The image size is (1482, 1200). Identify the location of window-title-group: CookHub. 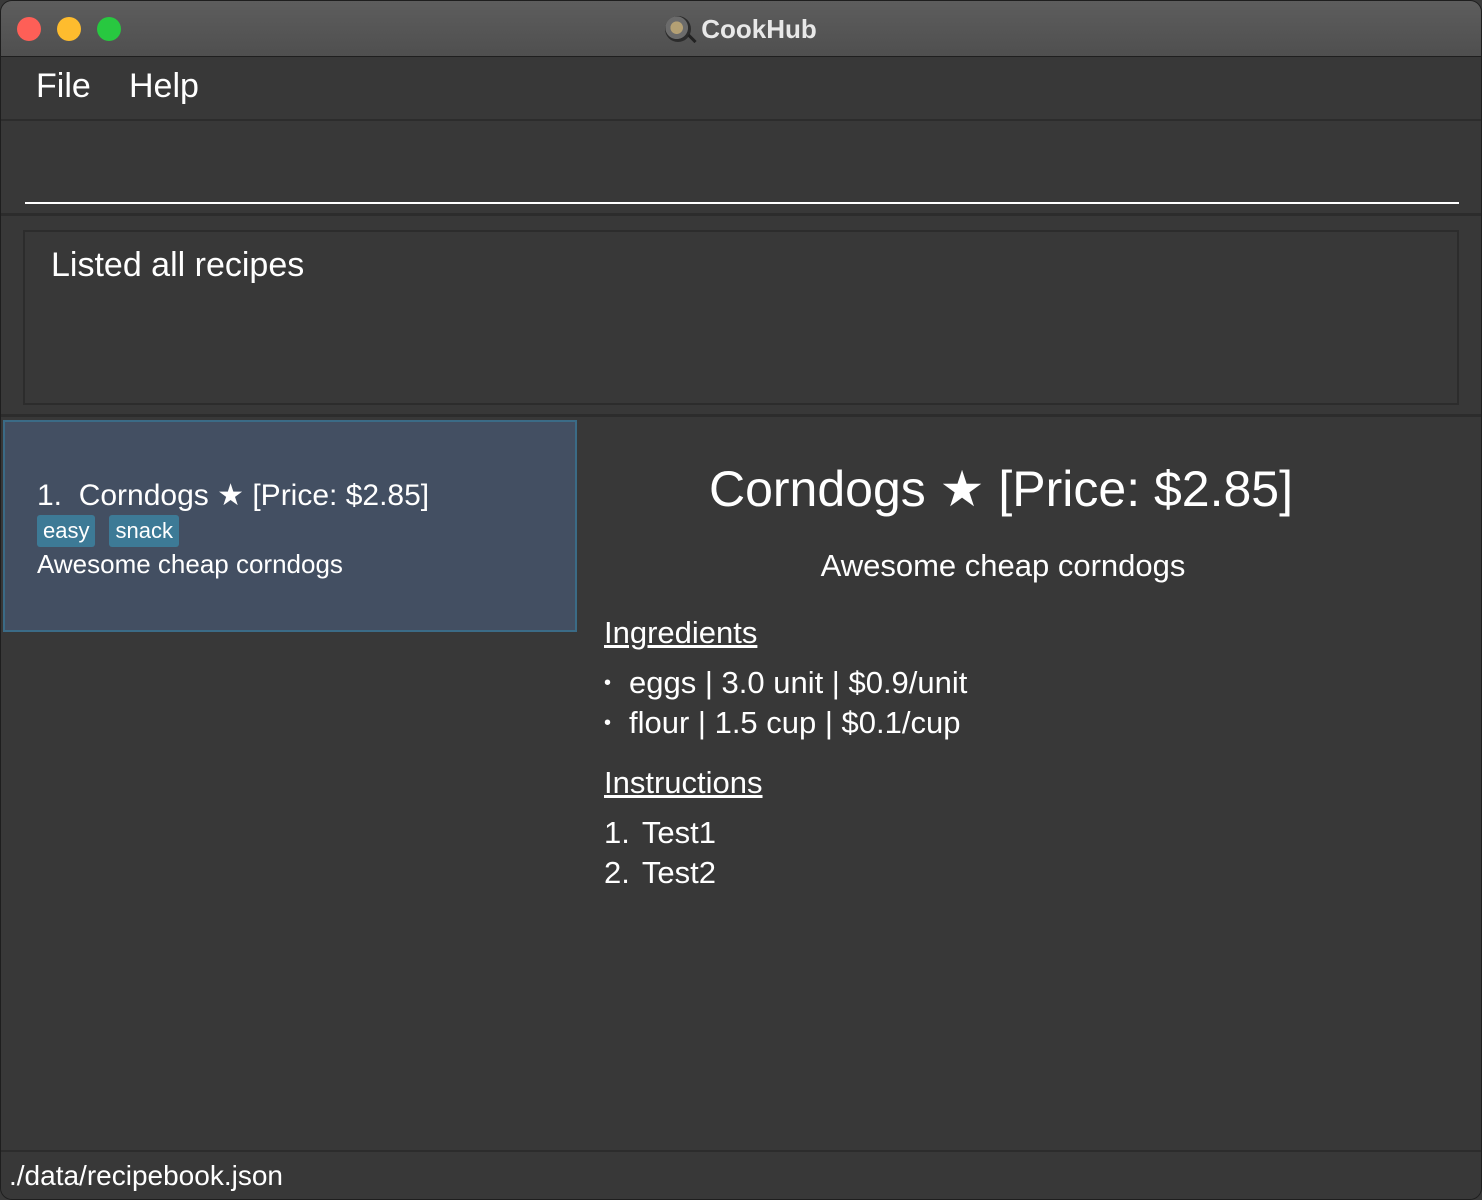
(741, 29).